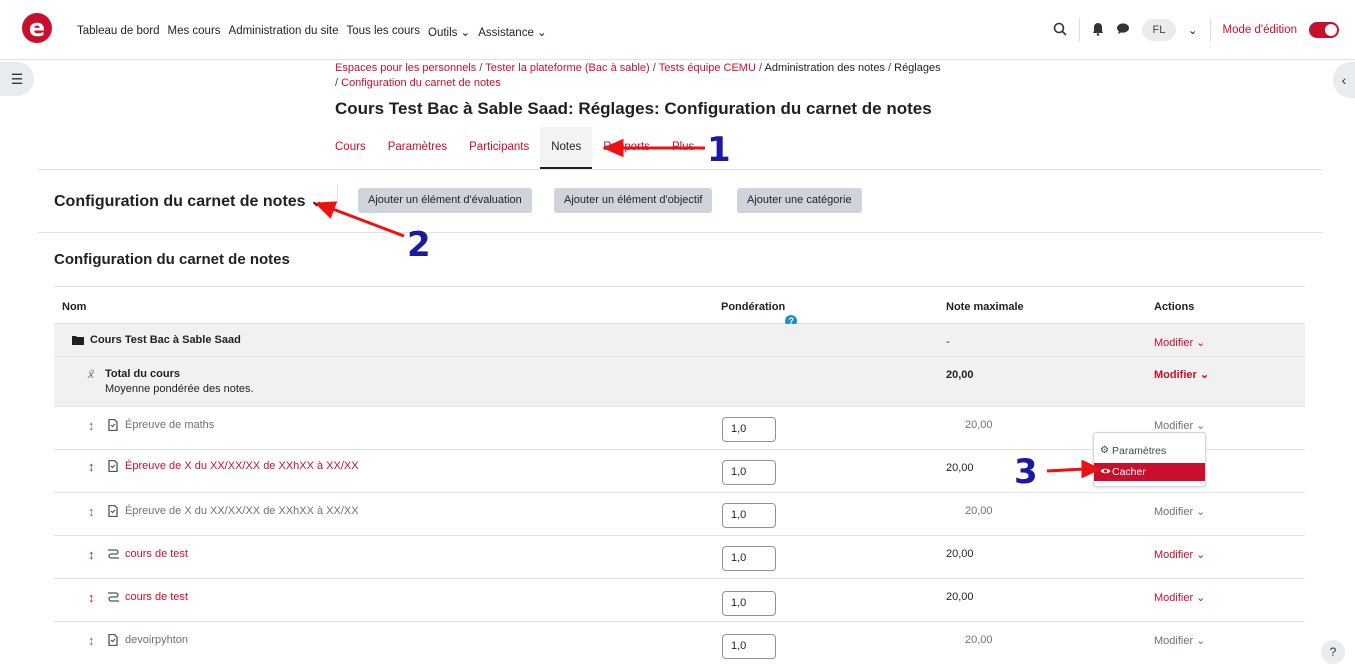 The image size is (1355, 665). I want to click on annotation-1: 1, so click(719, 150).